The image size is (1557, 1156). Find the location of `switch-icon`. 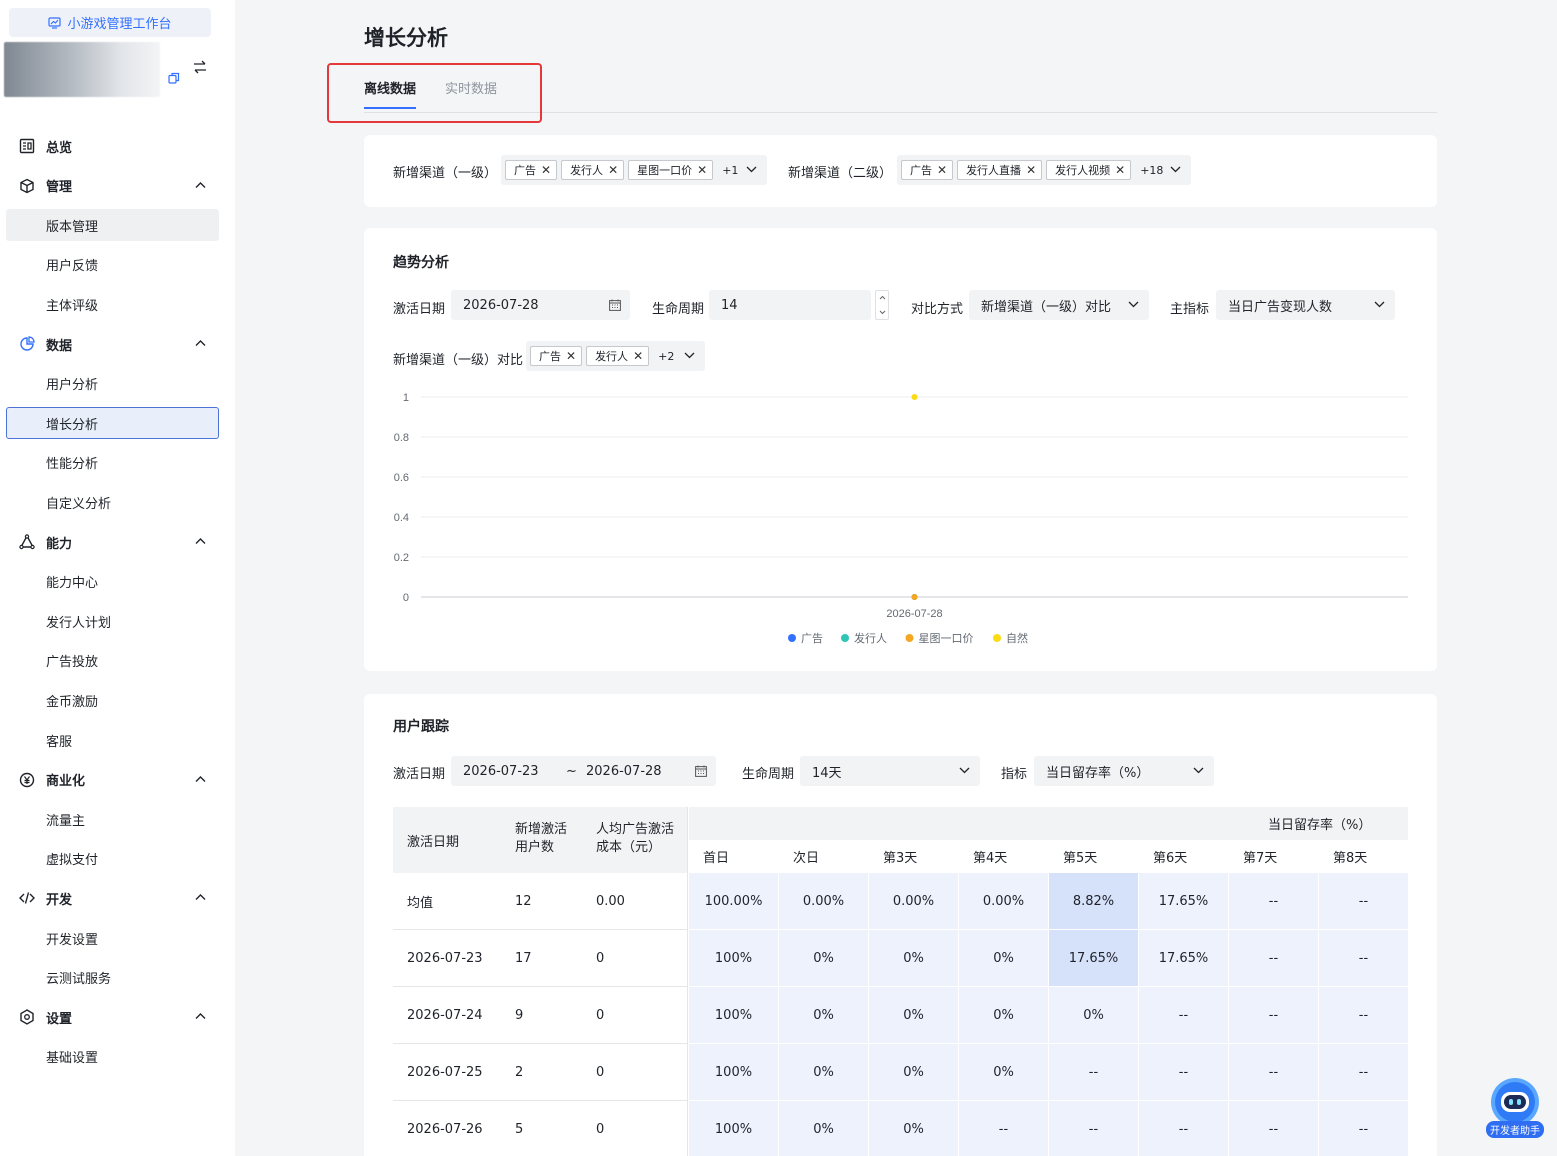

switch-icon is located at coordinates (200, 67).